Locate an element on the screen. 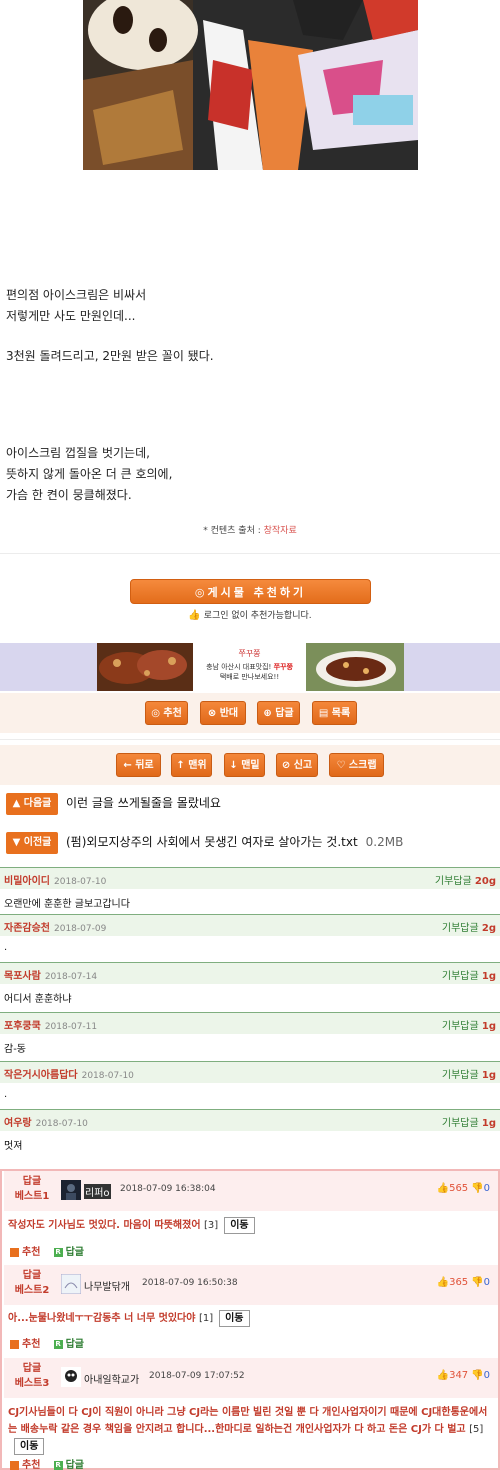 The width and height of the screenshot is (500, 1470). comment-author: 여우랑 is located at coordinates (18, 1123).